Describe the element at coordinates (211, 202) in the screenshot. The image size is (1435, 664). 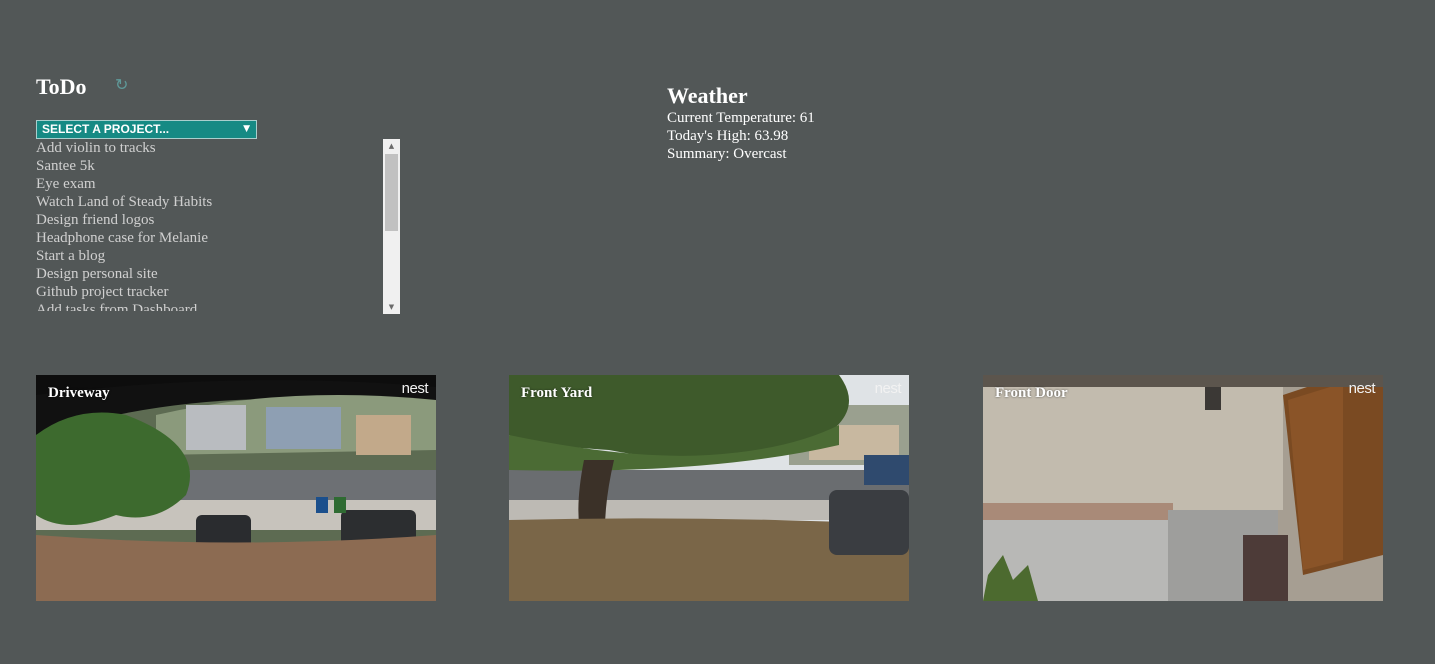
I see `task-item: Watch Land of Steady Habits` at that location.